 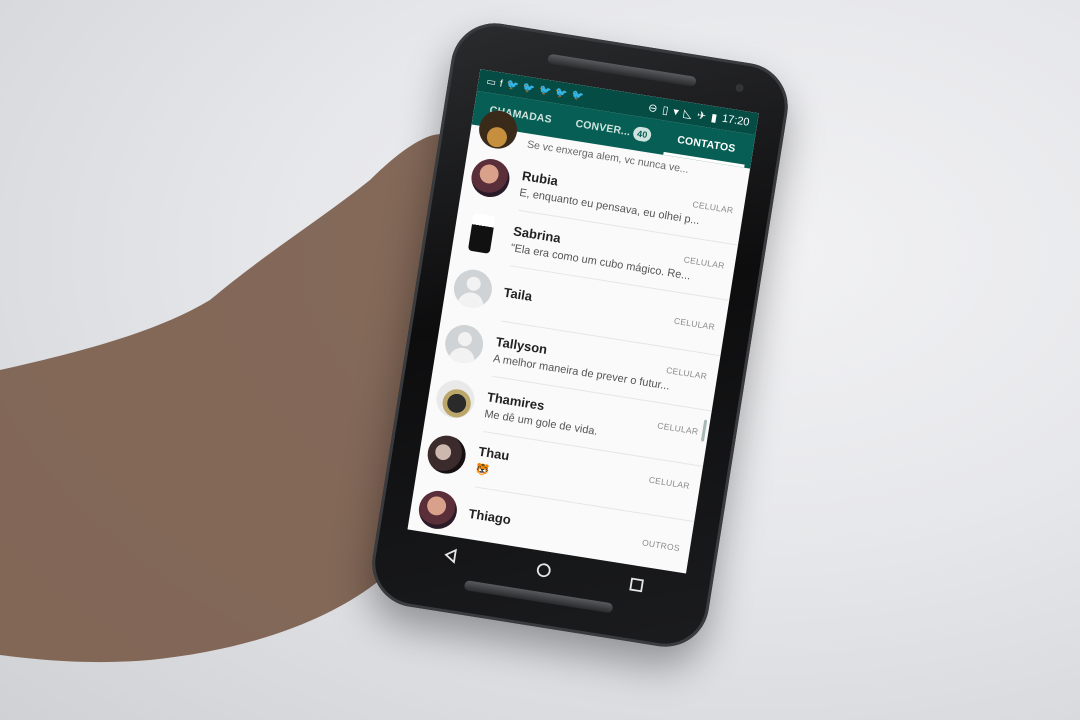 What do you see at coordinates (544, 570) in the screenshot?
I see `home-icon` at bounding box center [544, 570].